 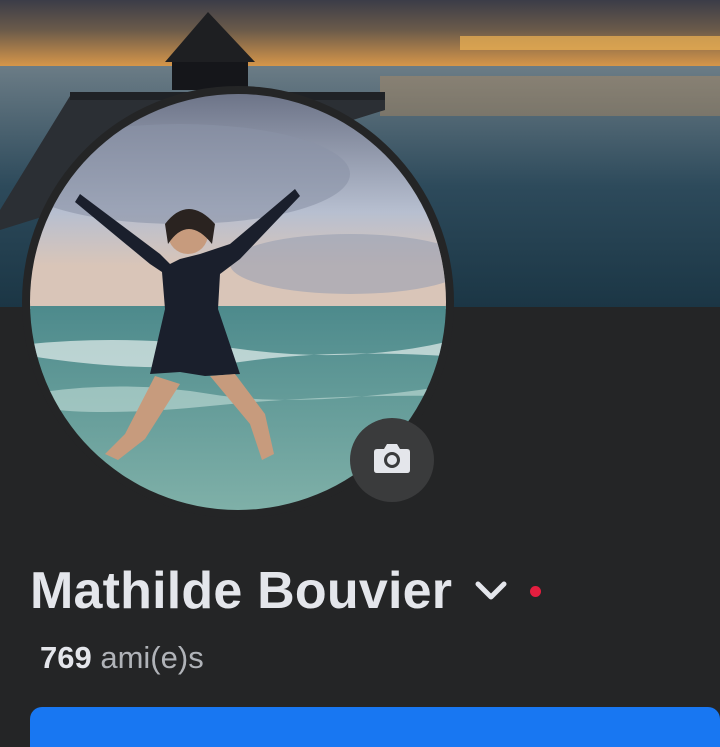 What do you see at coordinates (491, 591) in the screenshot?
I see `chevron-down-icon` at bounding box center [491, 591].